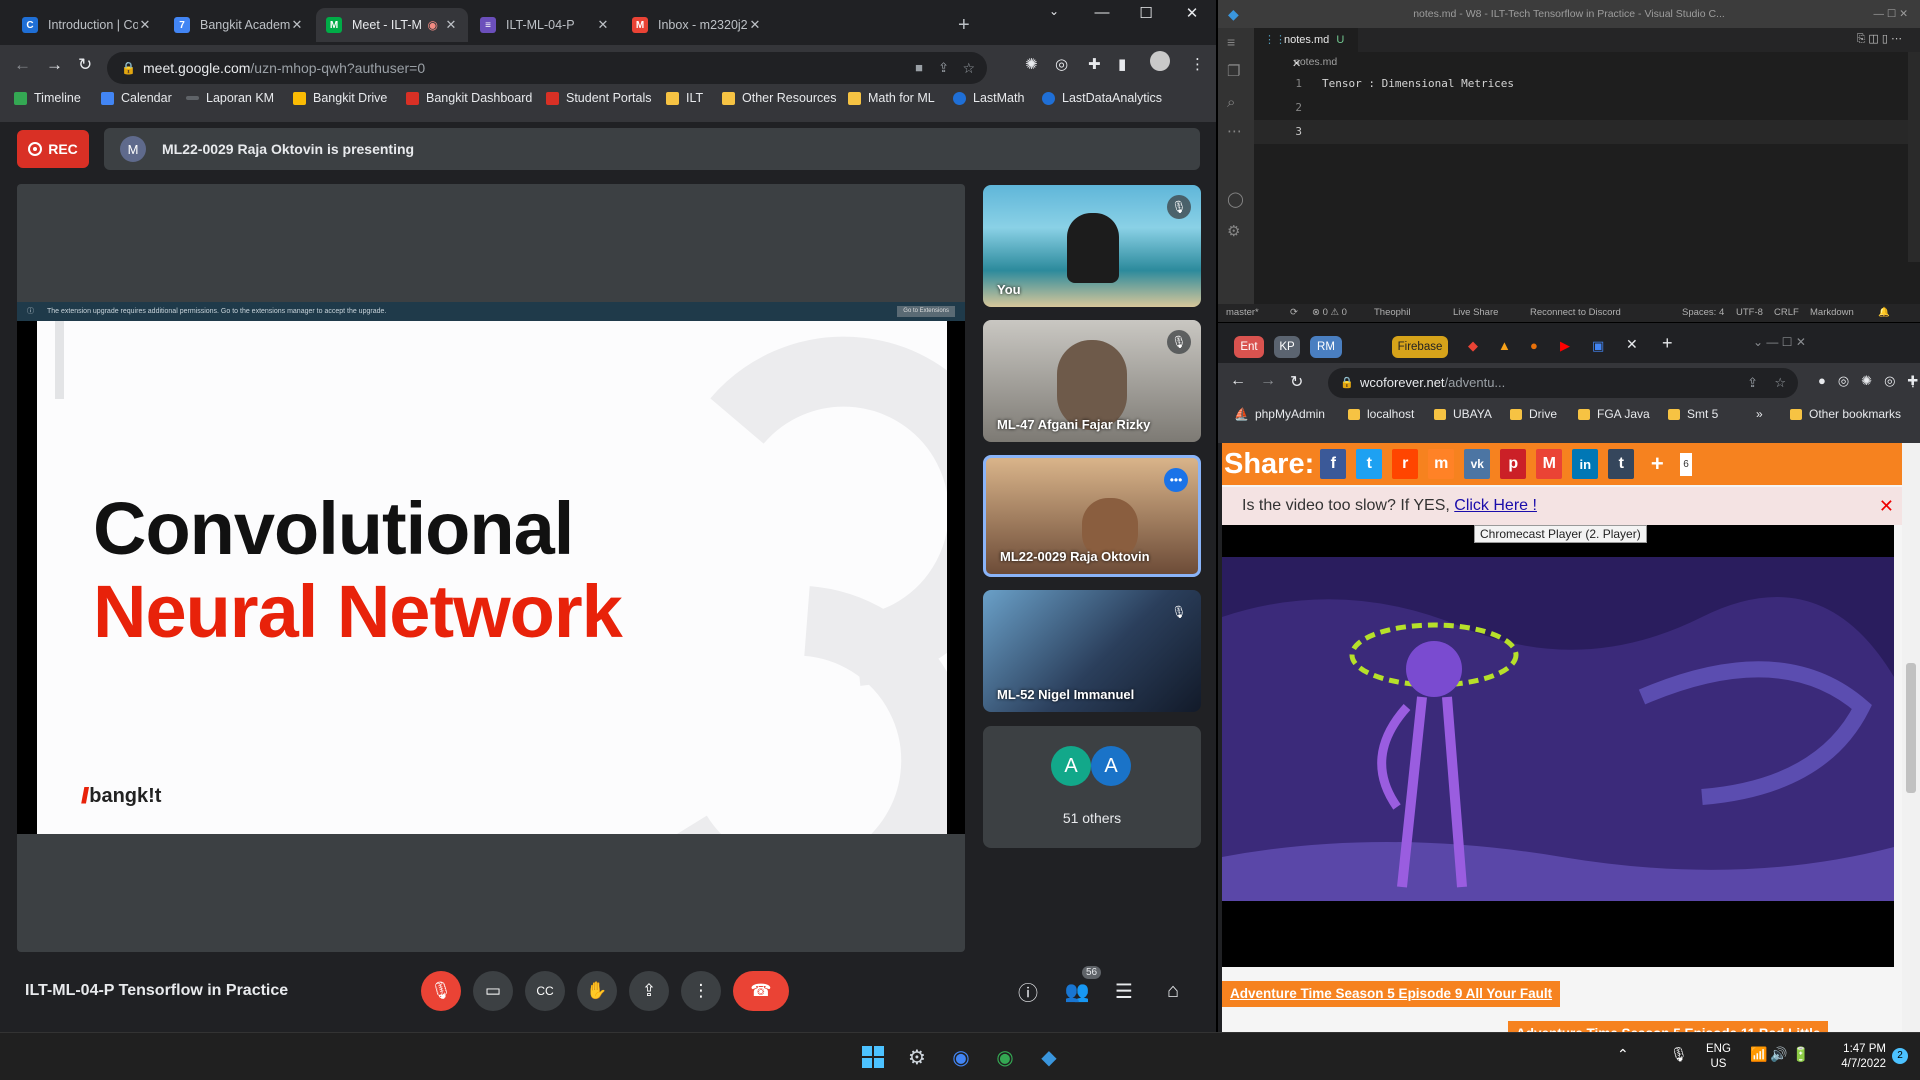 The width and height of the screenshot is (1920, 1080). Describe the element at coordinates (1886, 506) in the screenshot. I see `close-notice-icon: ✕` at that location.